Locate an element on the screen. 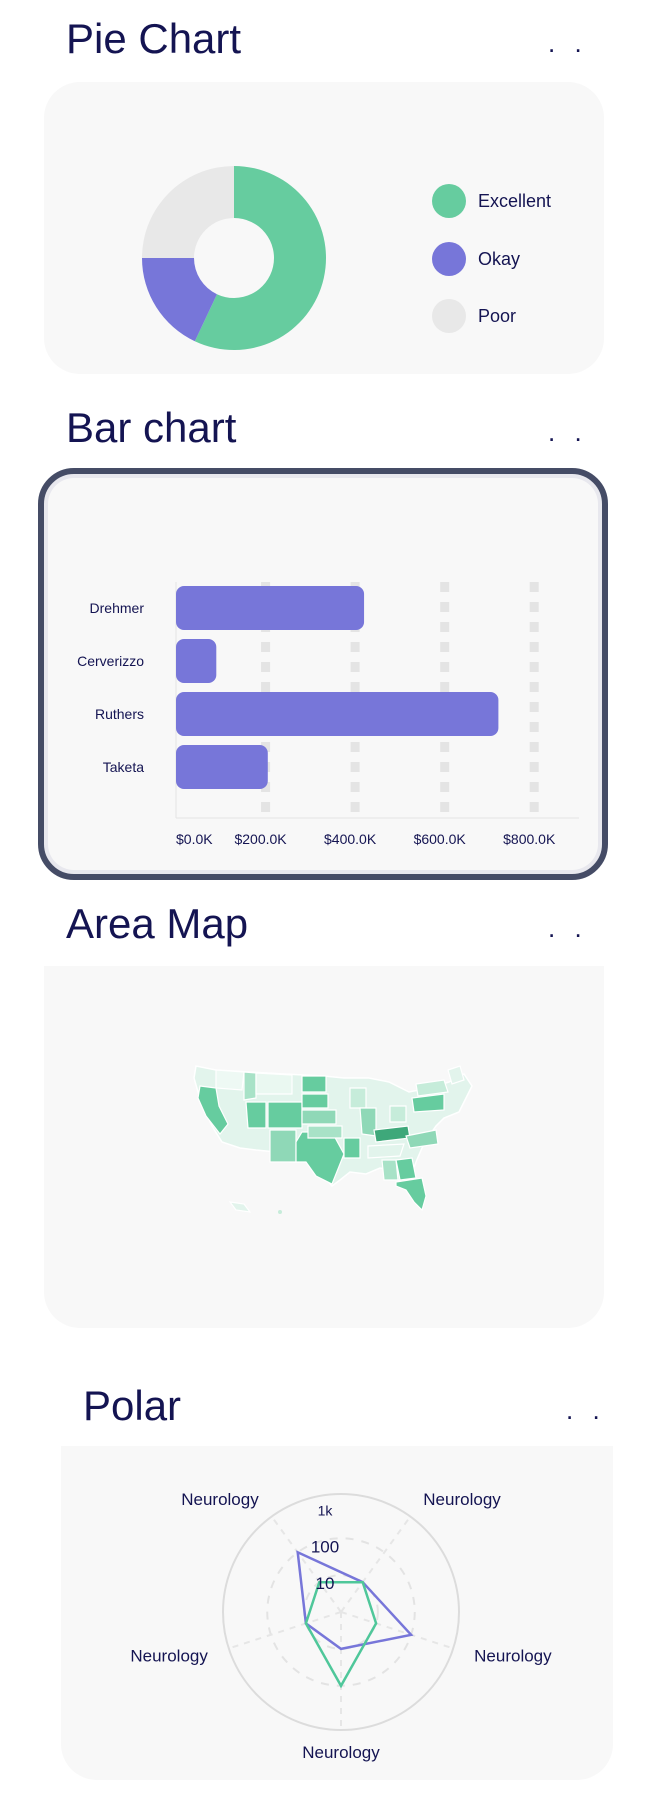  legend-item-okay: Okay is located at coordinates (476, 259).